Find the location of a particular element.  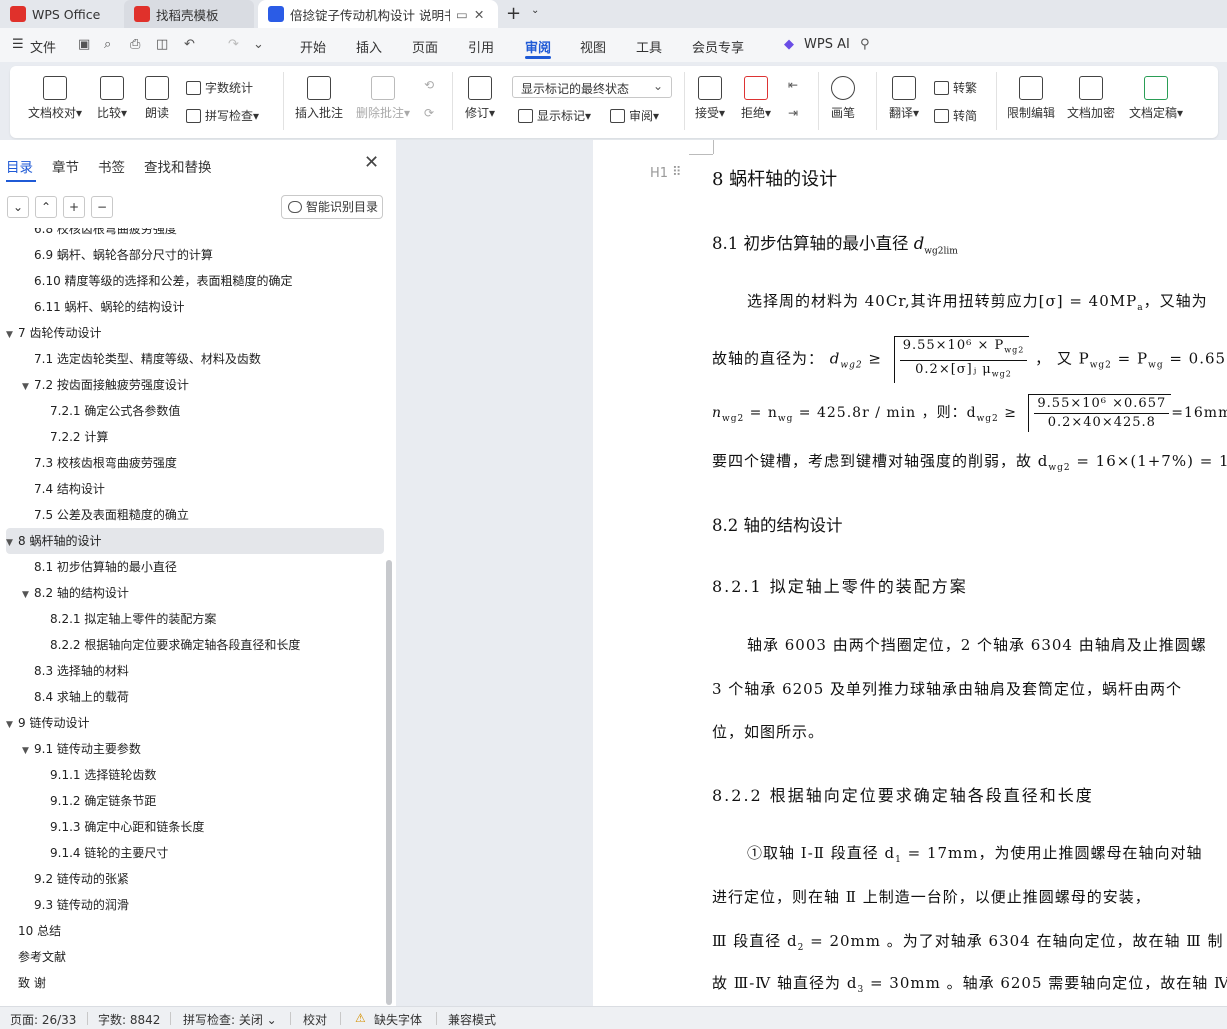

more-dropdown-icon: ⌄ is located at coordinates (258, 44).